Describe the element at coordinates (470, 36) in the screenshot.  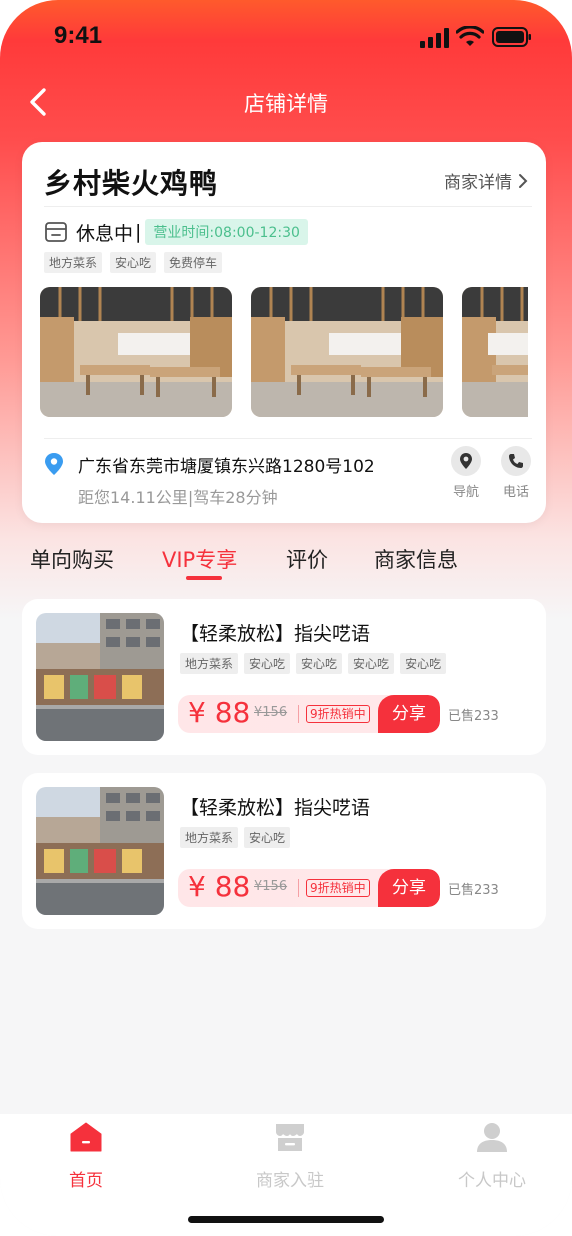
I see `wifi-icon` at that location.